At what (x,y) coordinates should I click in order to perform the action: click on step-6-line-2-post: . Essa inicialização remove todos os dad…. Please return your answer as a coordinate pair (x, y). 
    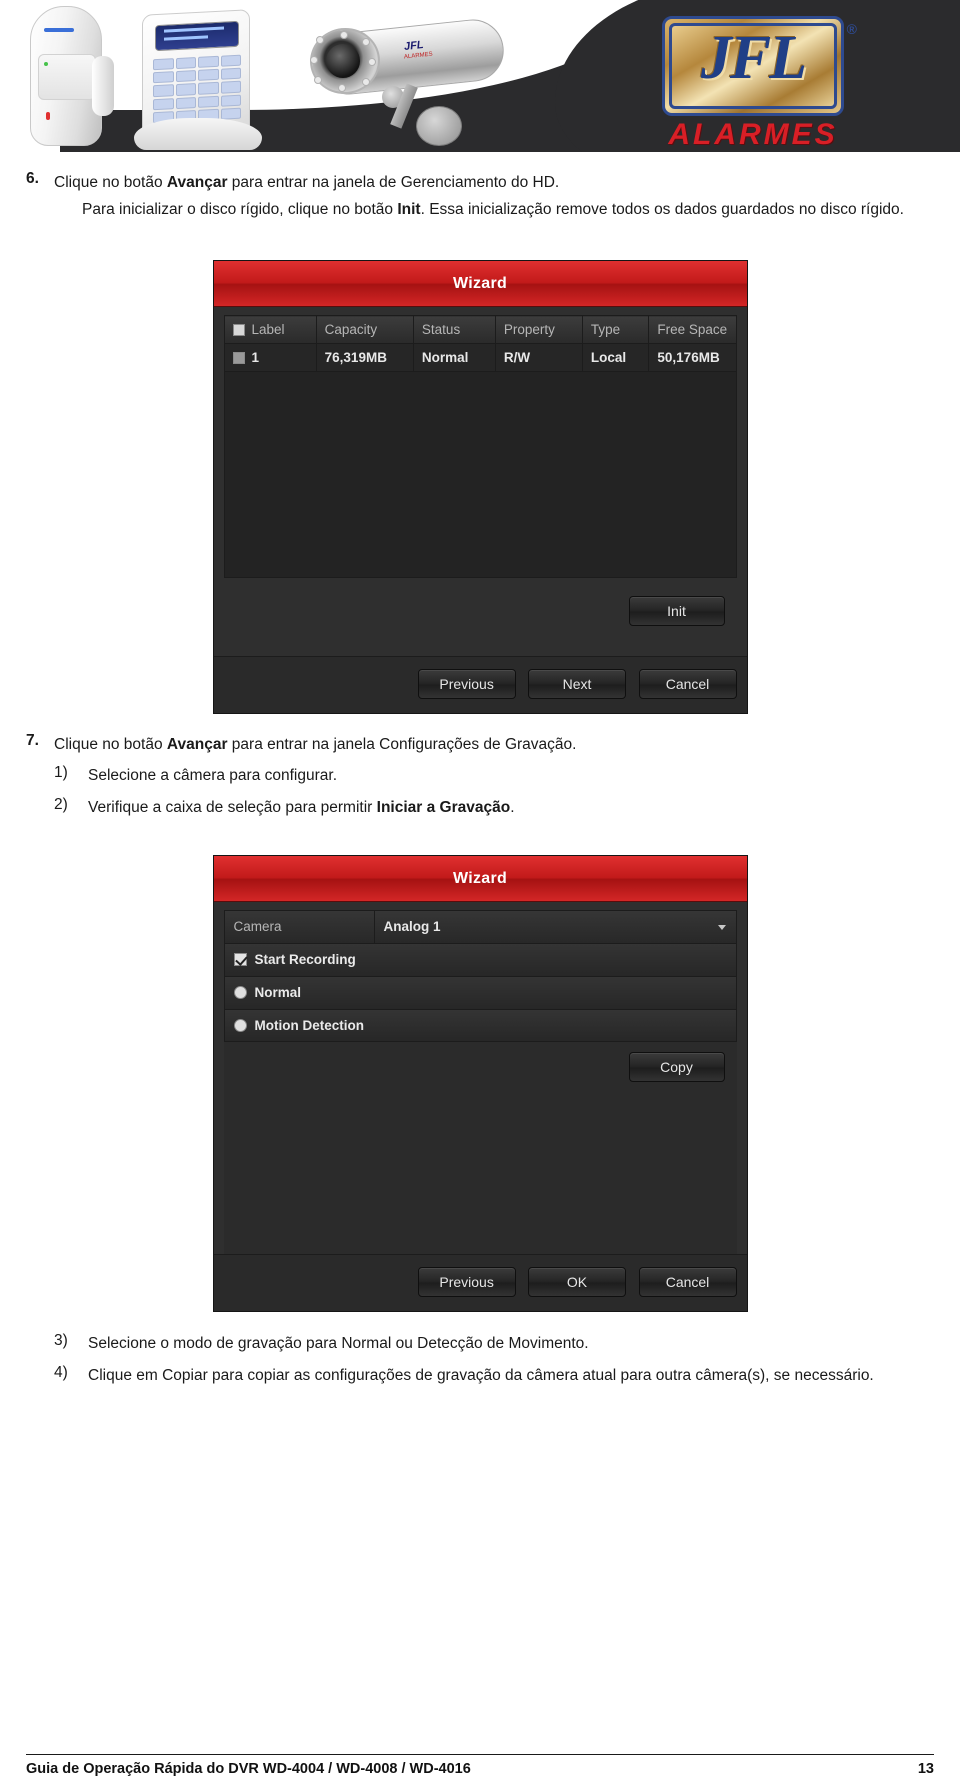
    Looking at the image, I should click on (662, 210).